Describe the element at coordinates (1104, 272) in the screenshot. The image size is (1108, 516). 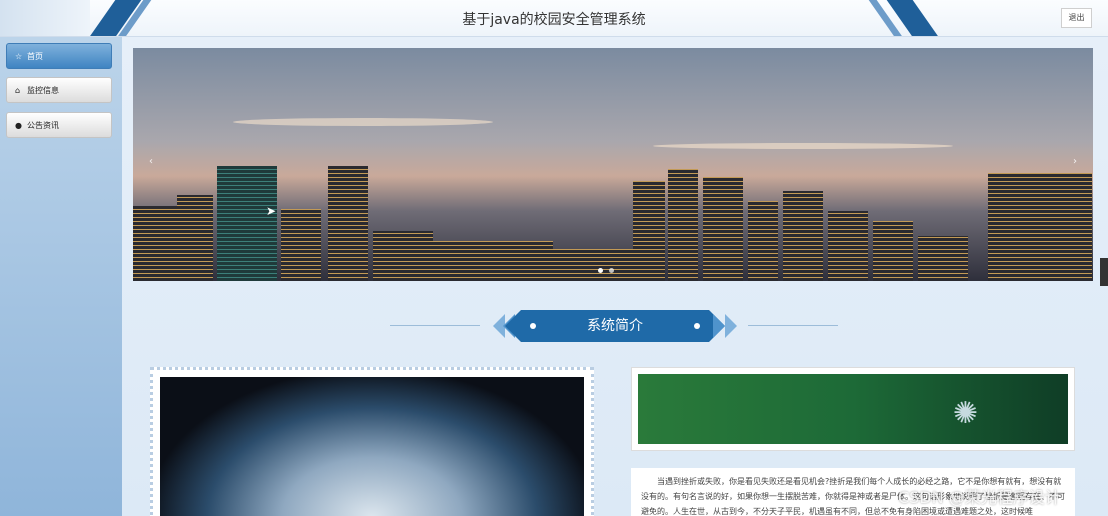
I see `side-tab-handle` at that location.